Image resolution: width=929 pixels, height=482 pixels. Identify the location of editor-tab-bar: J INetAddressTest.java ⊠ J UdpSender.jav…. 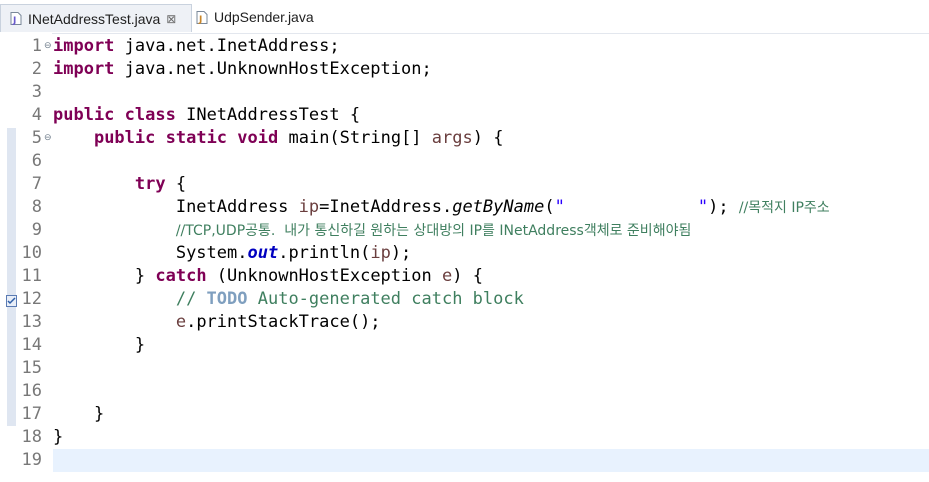
(464, 17).